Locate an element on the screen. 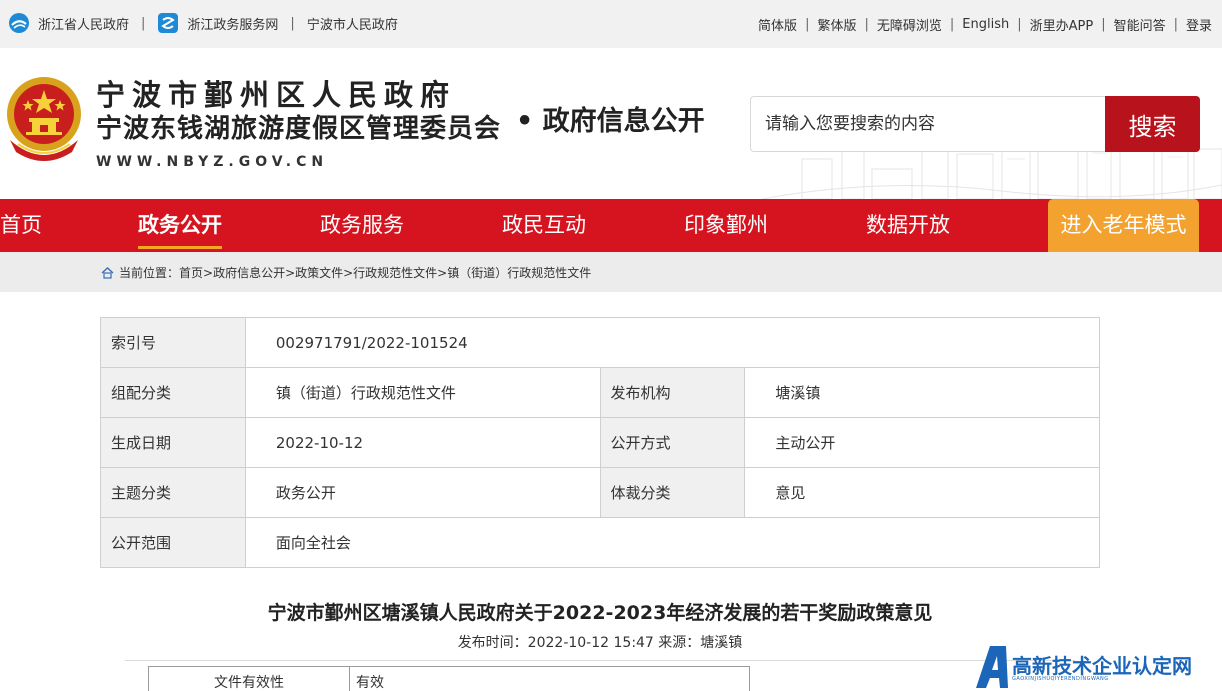 The width and height of the screenshot is (1222, 691). watermark-text: 高新技术企业认定网 is located at coordinates (1102, 666).